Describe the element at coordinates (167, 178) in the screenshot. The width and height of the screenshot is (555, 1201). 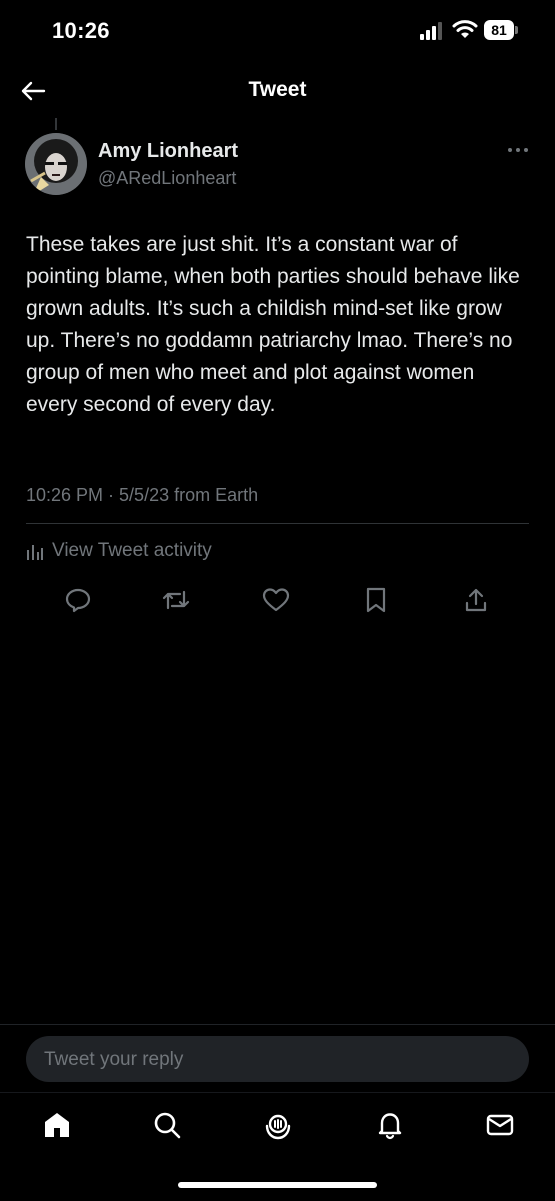
I see `author-handle: @ARedLionheart` at that location.